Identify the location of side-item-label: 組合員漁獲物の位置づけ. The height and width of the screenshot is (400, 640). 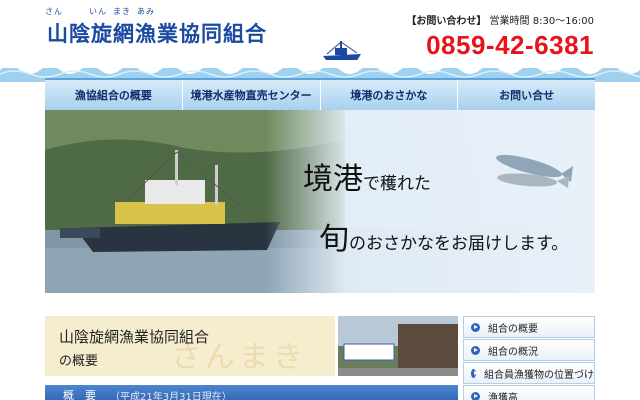
(539, 375).